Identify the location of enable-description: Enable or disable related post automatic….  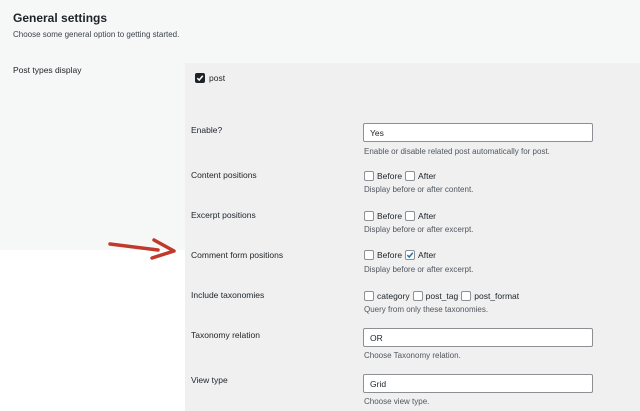
(457, 151).